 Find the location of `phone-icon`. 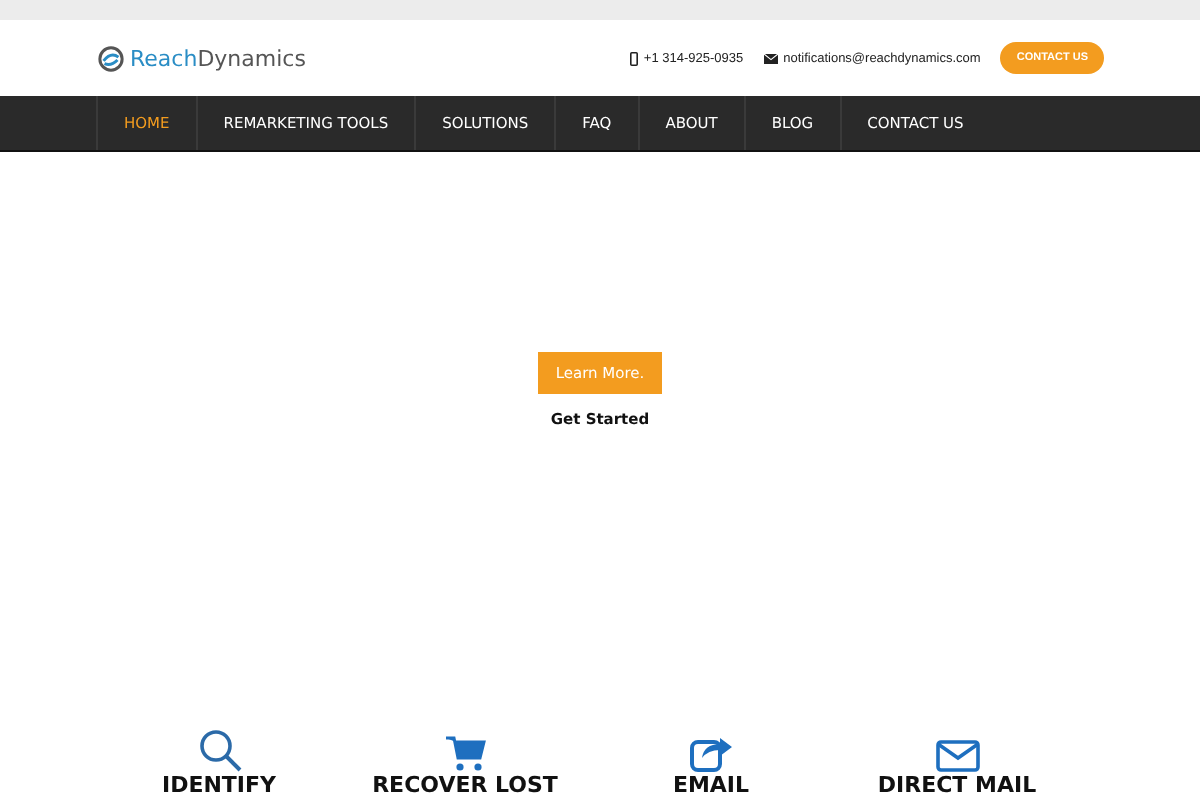

phone-icon is located at coordinates (633, 58).